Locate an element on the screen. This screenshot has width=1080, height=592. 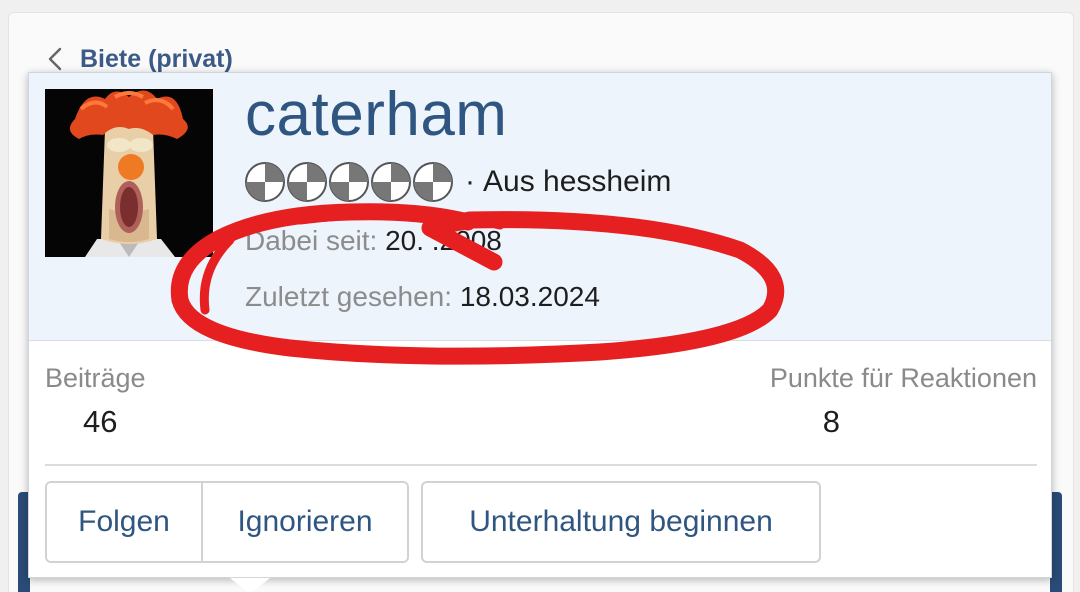
posts-stat: Beiträge 46 is located at coordinates (95, 401).